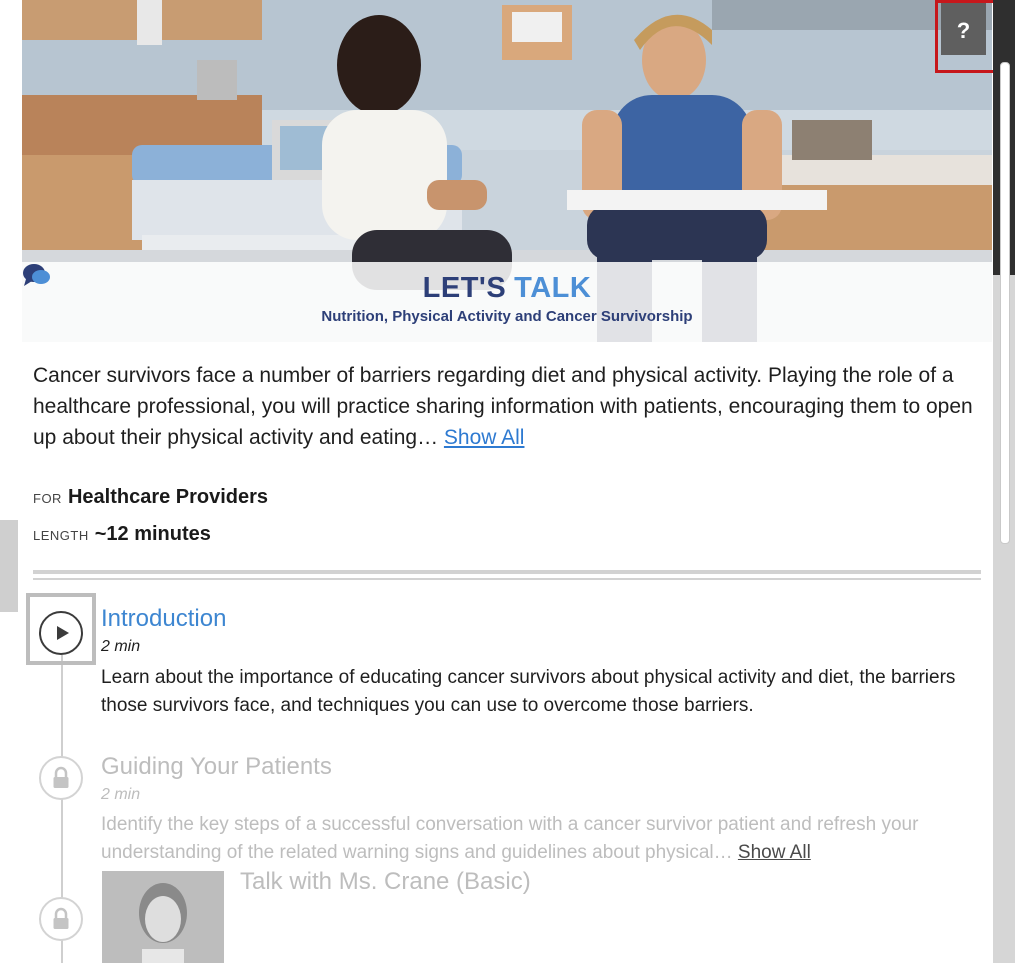 The image size is (1015, 963). I want to click on divider, so click(507, 572).